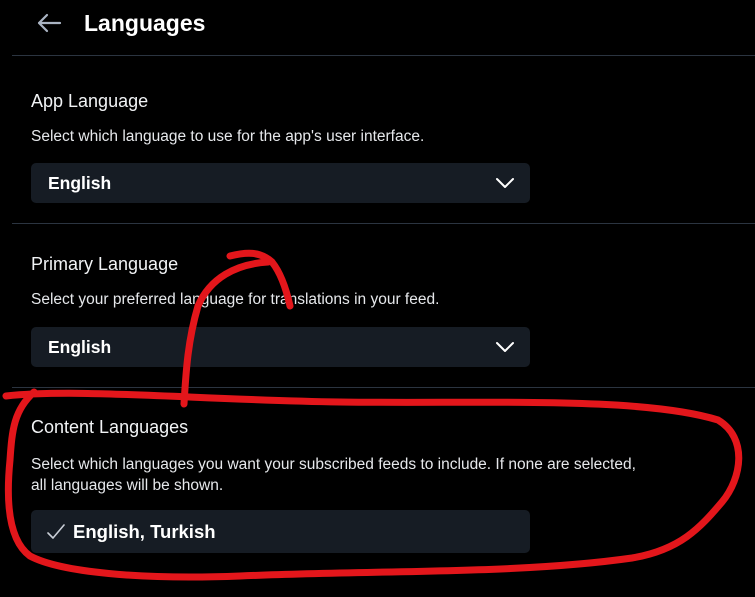 This screenshot has width=755, height=597. What do you see at coordinates (145, 23) in the screenshot?
I see `page-title: Languages` at bounding box center [145, 23].